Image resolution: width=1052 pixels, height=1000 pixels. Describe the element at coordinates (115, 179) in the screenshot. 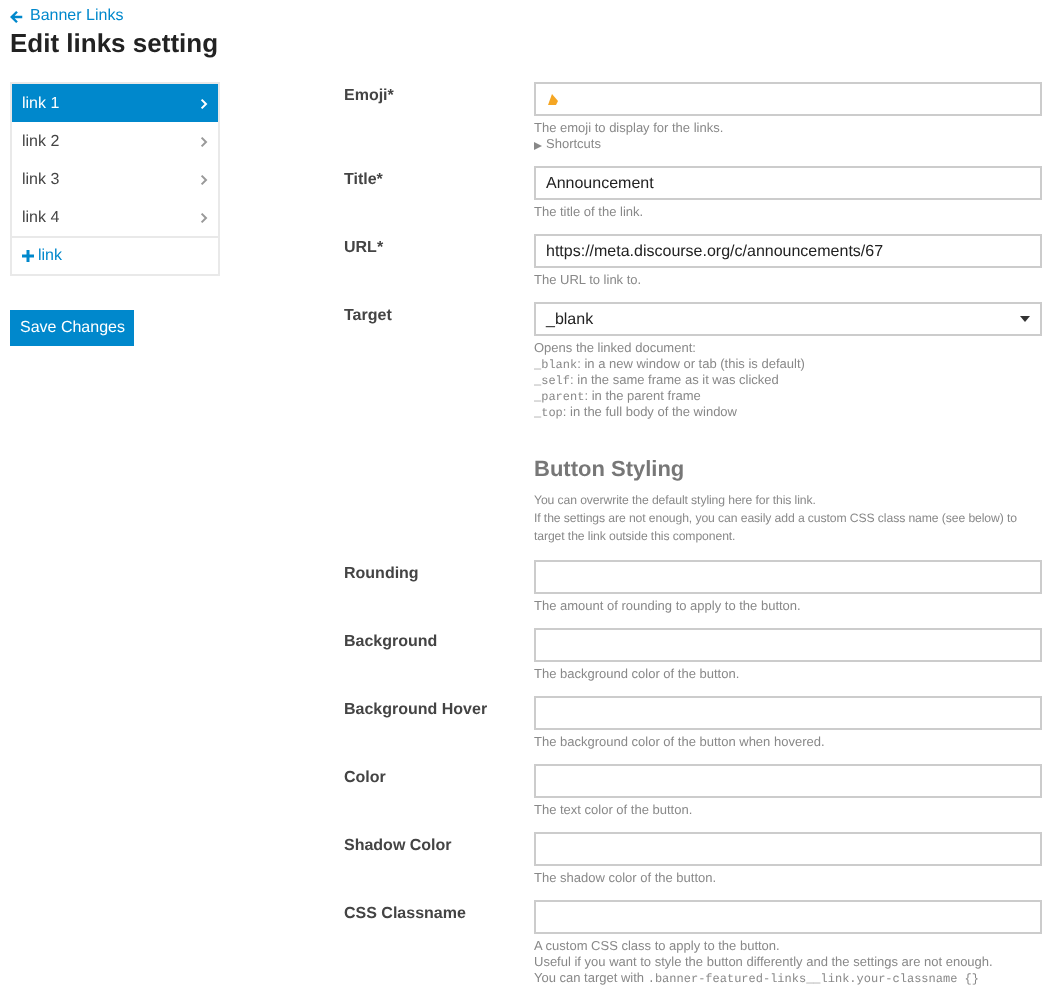

I see `link-list-item: link 3` at that location.